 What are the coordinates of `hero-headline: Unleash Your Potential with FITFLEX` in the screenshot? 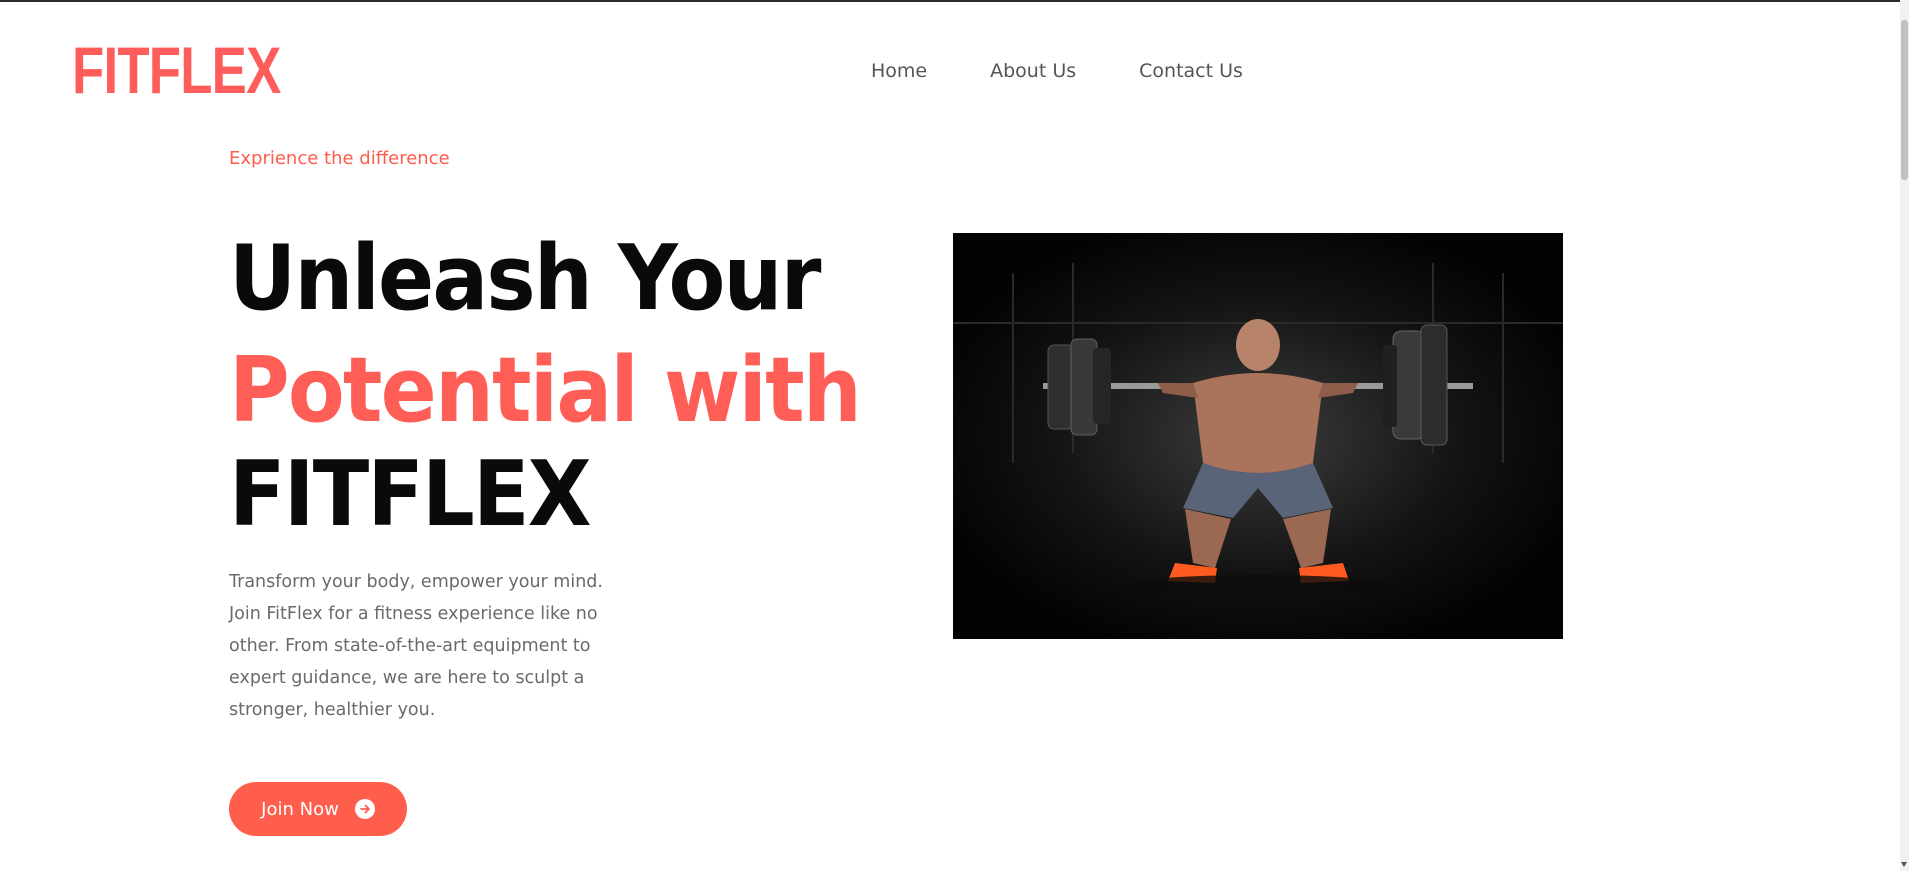 It's located at (545, 387).